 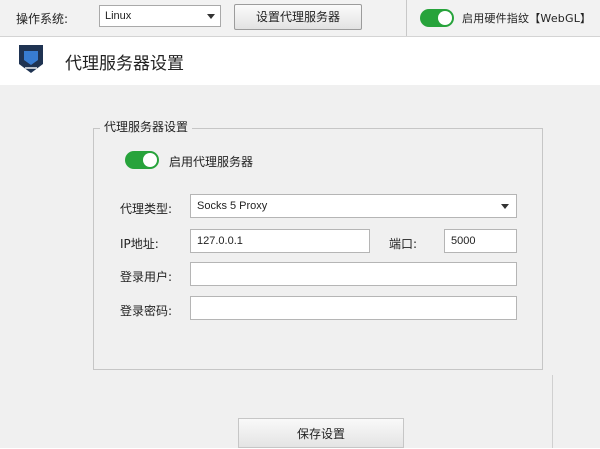 I want to click on port-input: 5000, so click(x=480, y=241).